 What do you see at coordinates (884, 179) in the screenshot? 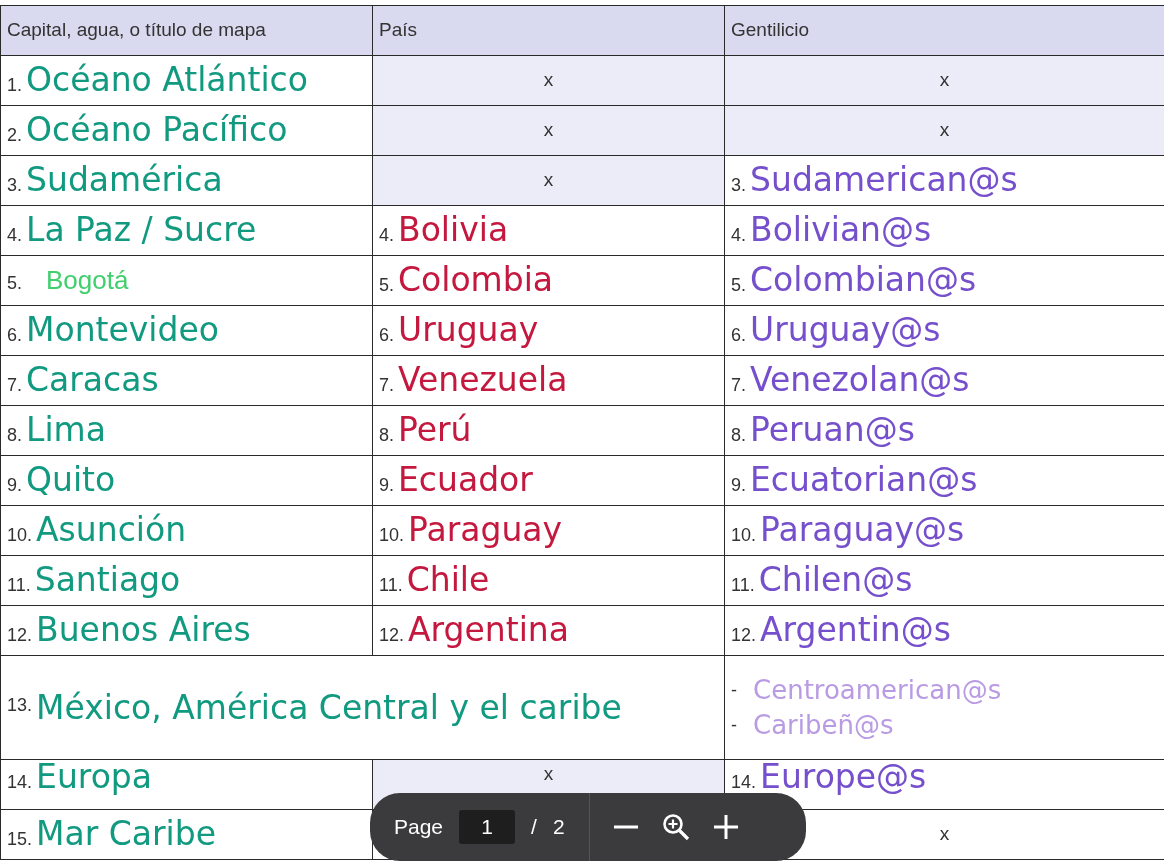
I see `handwritten-answer: Sudamerican@s` at bounding box center [884, 179].